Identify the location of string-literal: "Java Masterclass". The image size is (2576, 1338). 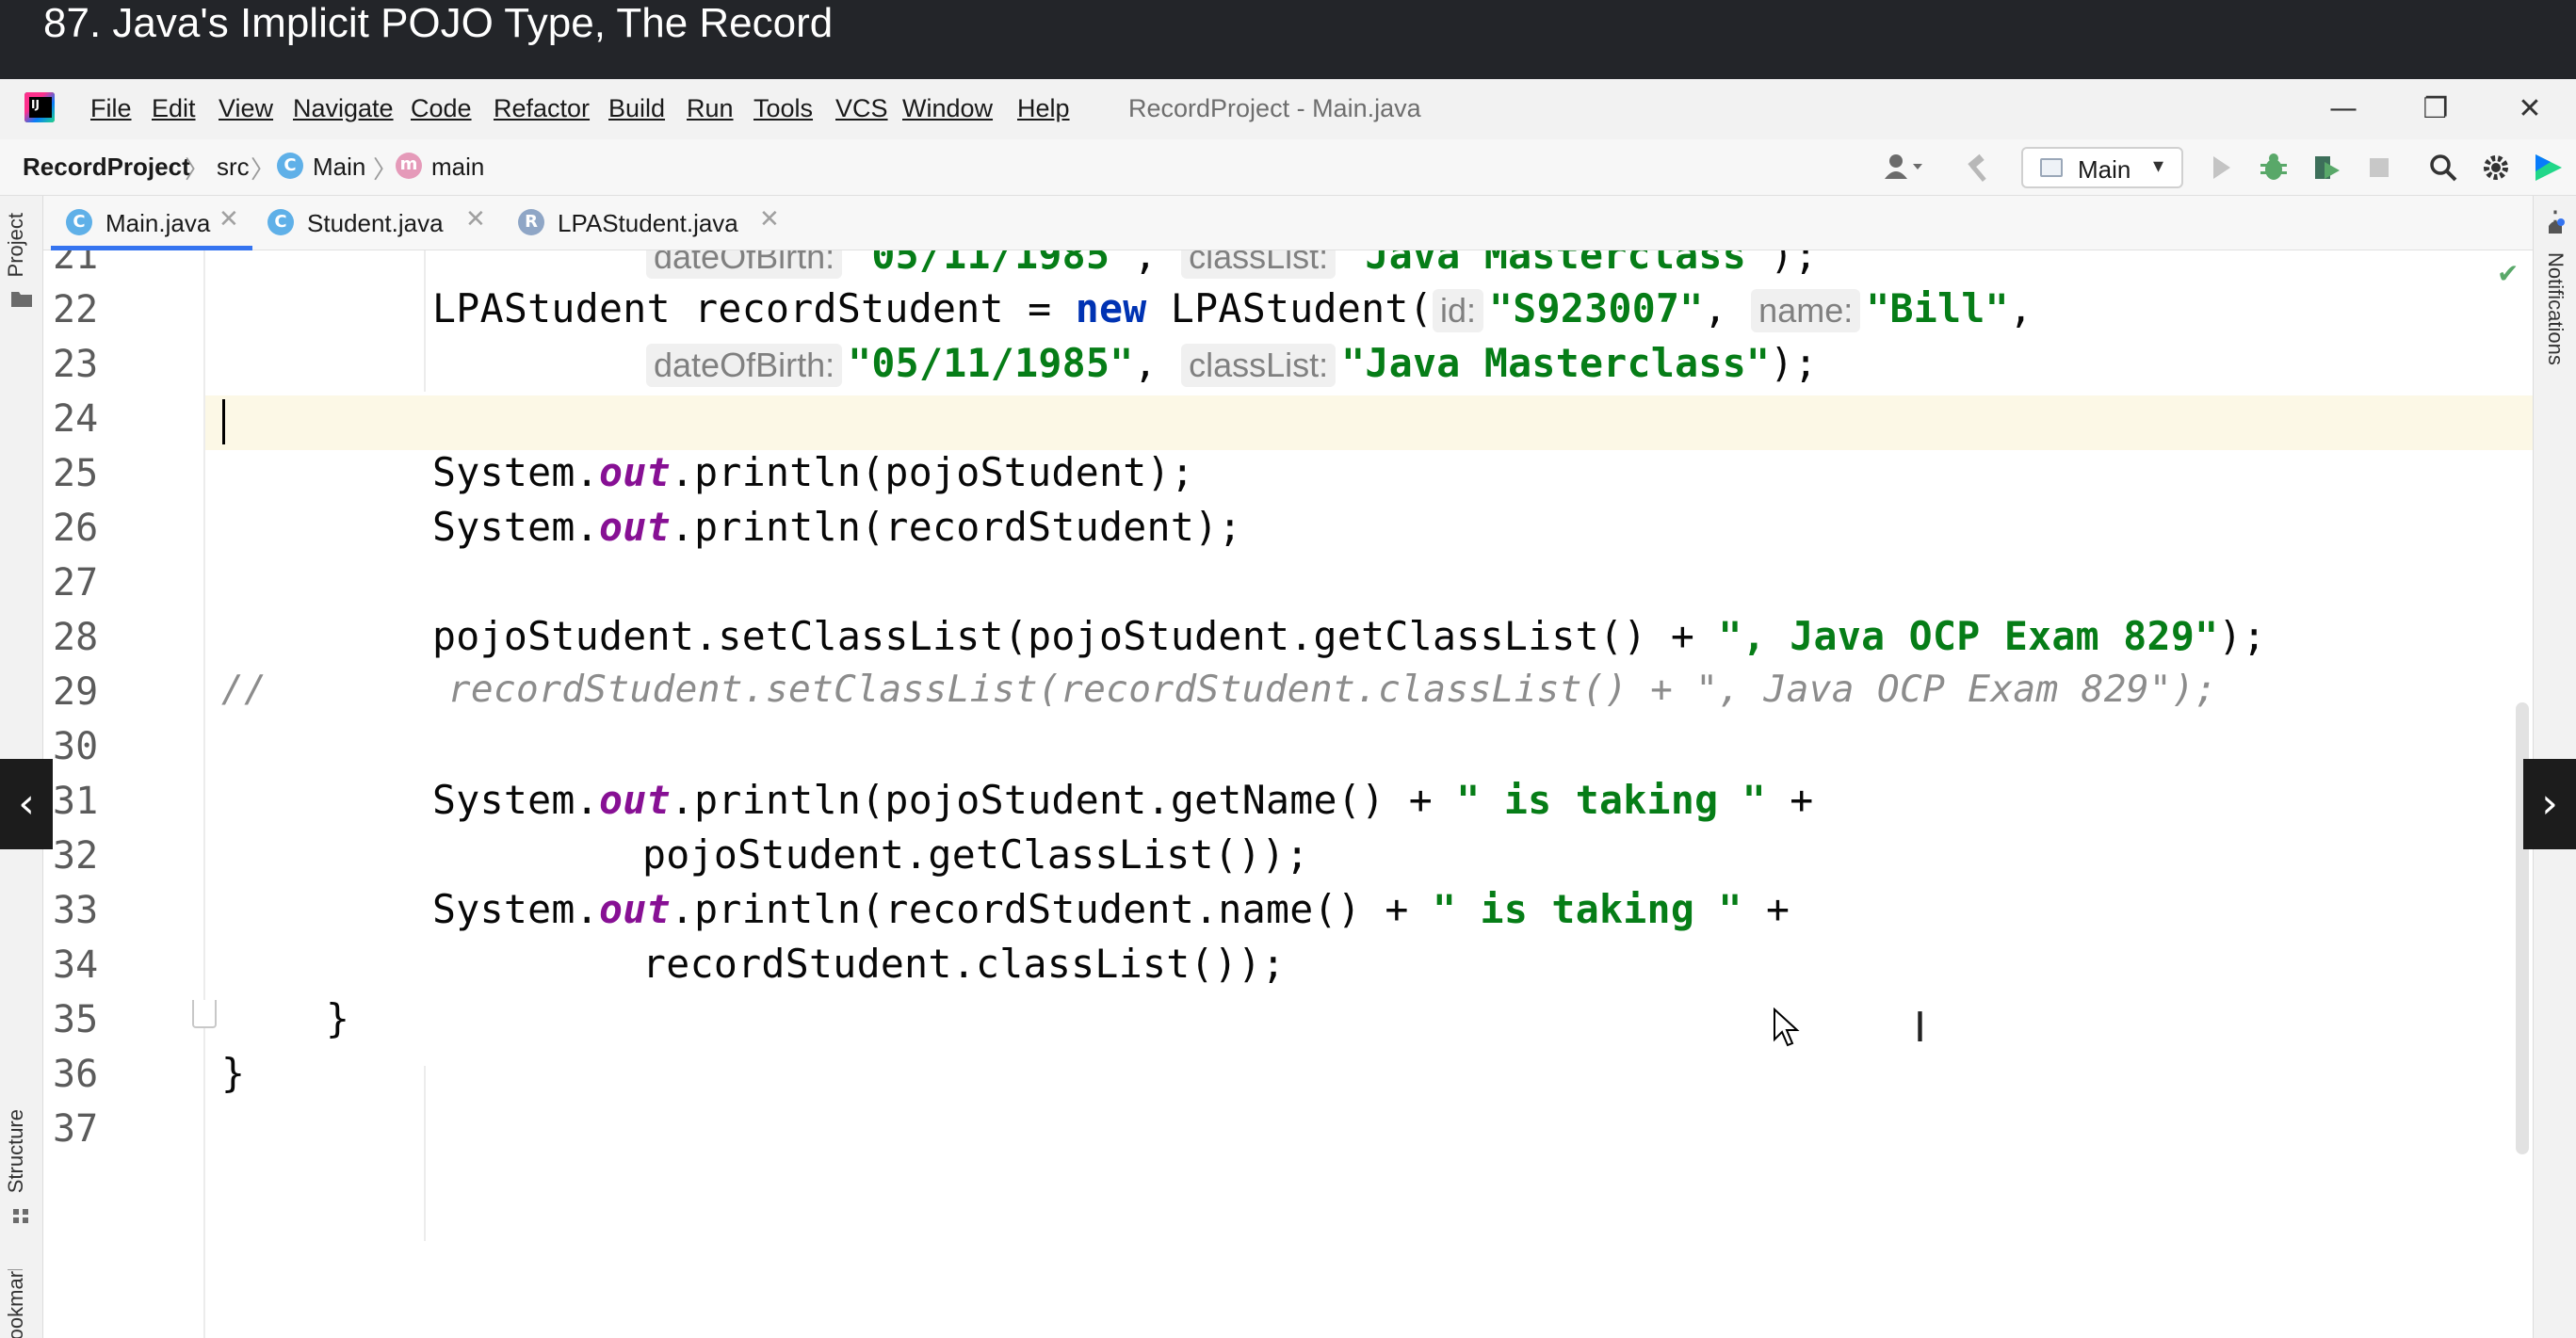
(1556, 363).